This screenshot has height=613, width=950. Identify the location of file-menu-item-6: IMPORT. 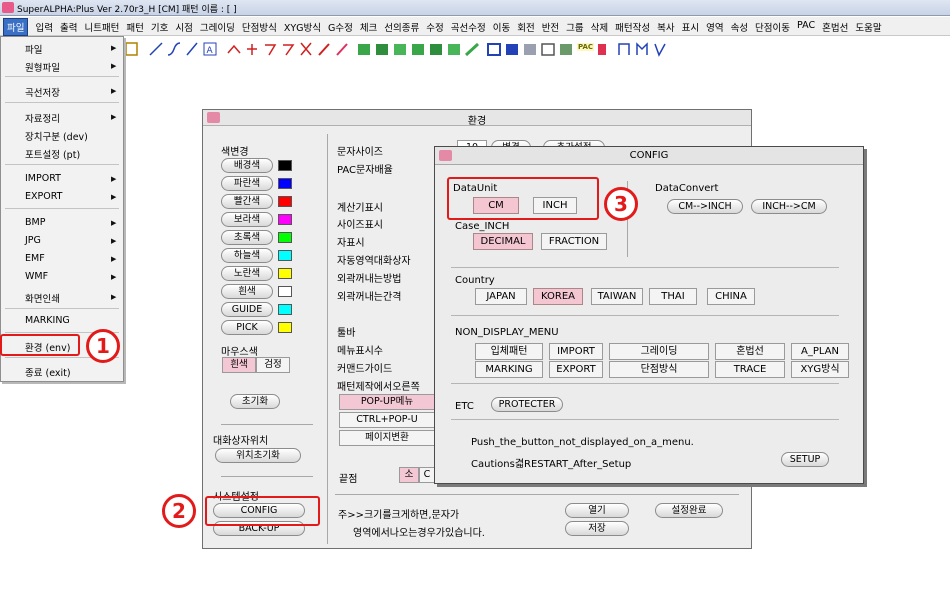
(43, 178).